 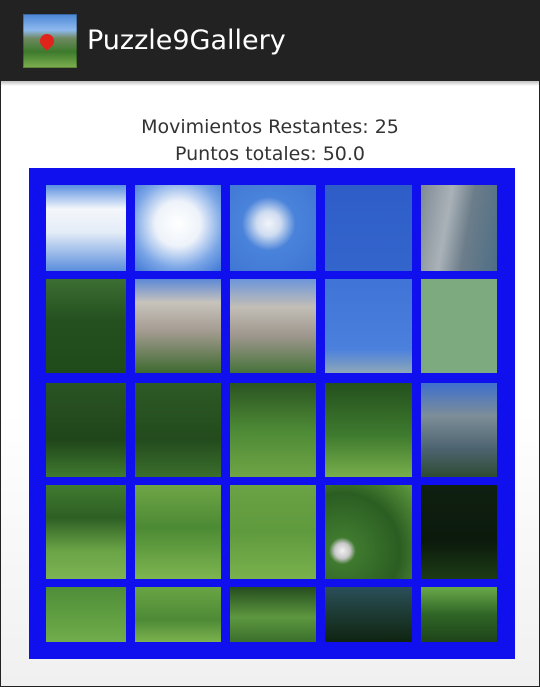 What do you see at coordinates (186, 40) in the screenshot?
I see `app-title: Puzzle9Gallery` at bounding box center [186, 40].